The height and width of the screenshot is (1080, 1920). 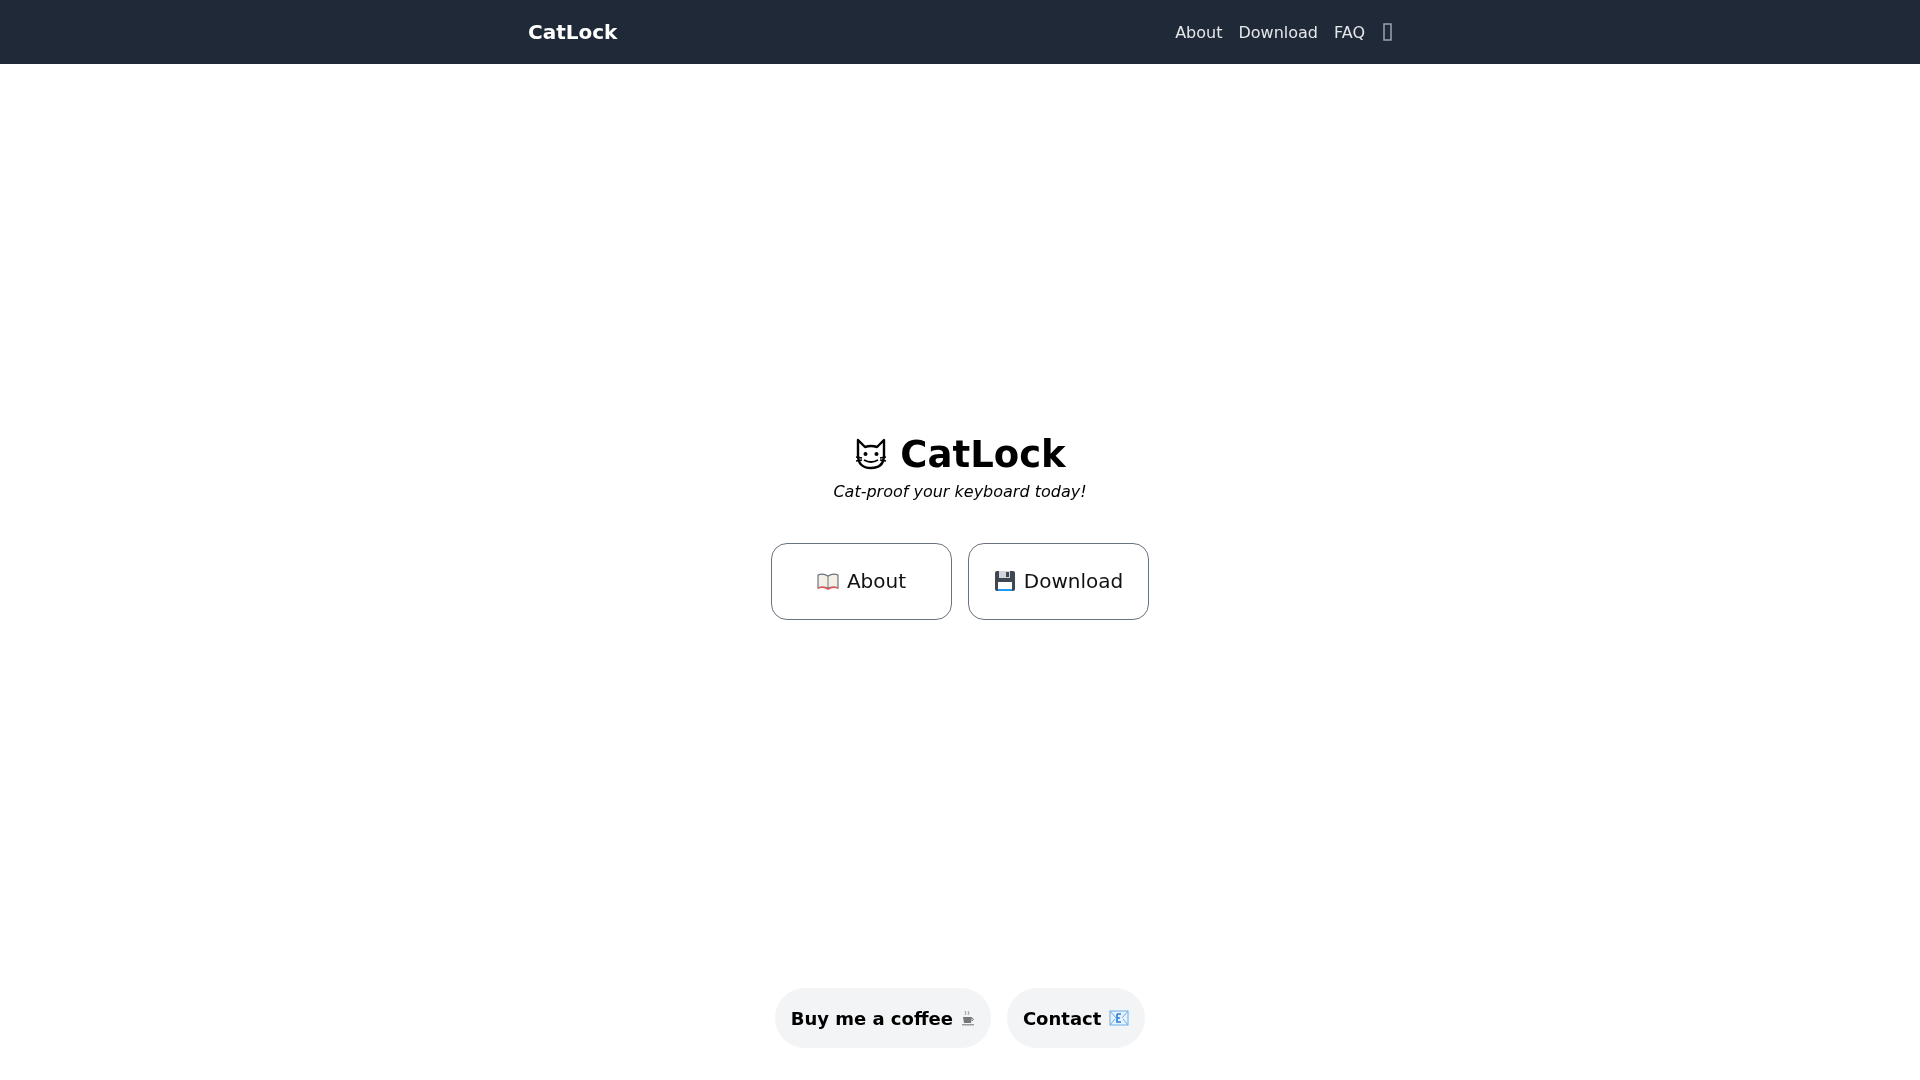 What do you see at coordinates (1387, 32) in the screenshot?
I see `placeholder-glyph-icon` at bounding box center [1387, 32].